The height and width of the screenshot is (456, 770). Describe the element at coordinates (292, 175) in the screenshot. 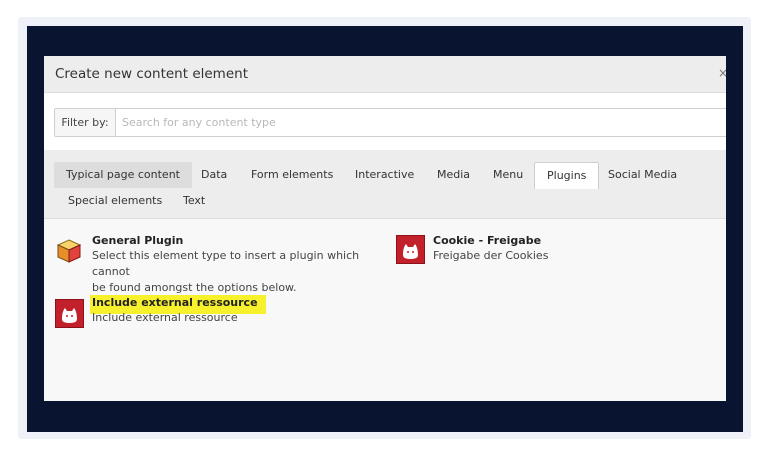

I see `tab-form-elements: Form elements` at that location.